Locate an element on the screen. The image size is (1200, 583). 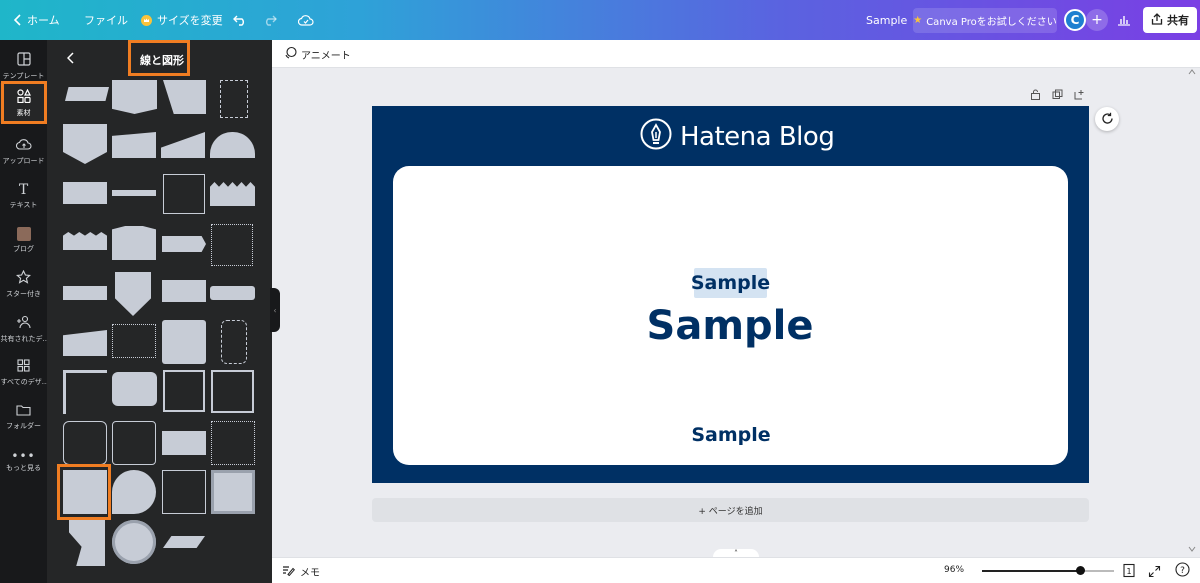
fullscreen-button is located at coordinates (1154, 572).